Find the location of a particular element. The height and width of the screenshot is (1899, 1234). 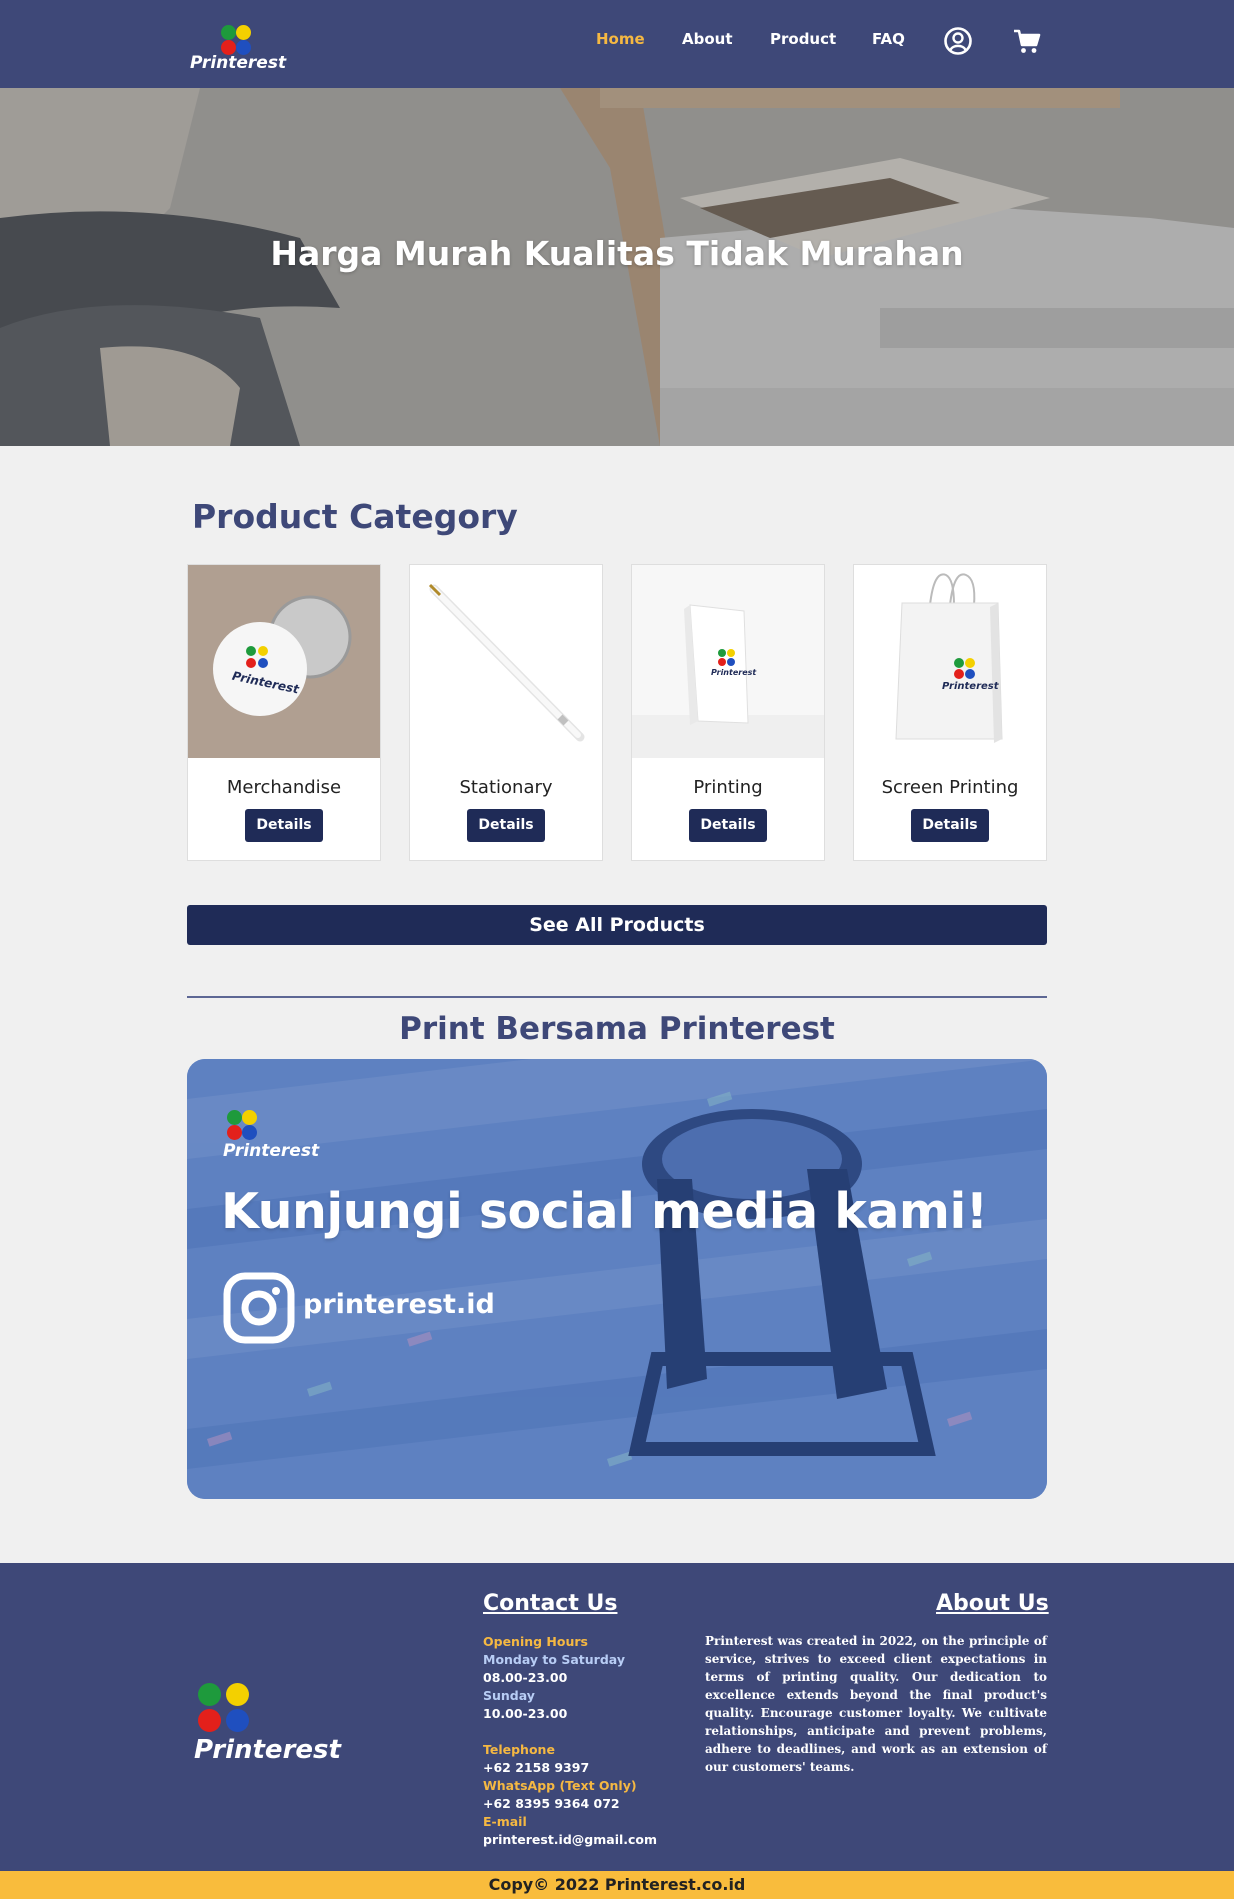

product-card-merchandise: Printerest Merchandise Details is located at coordinates (284, 712).